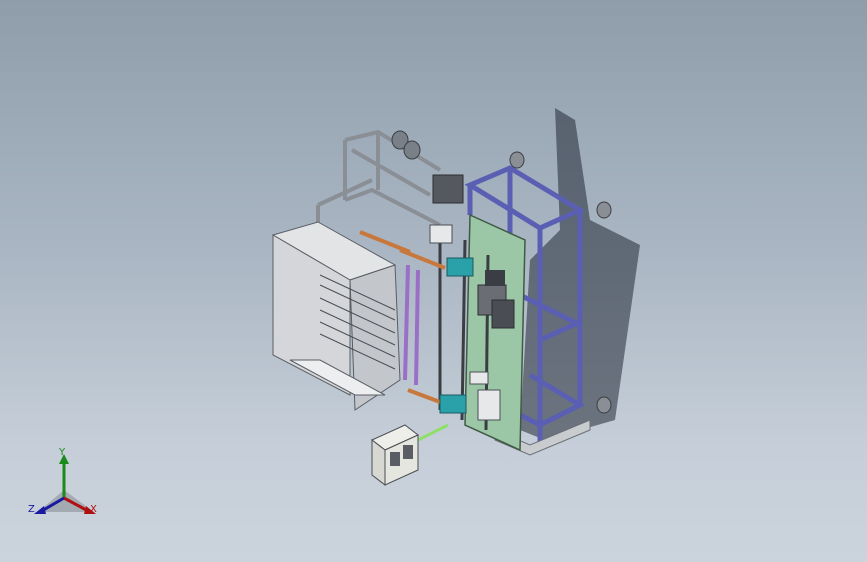 Image resolution: width=867 pixels, height=562 pixels. What do you see at coordinates (411, 325) in the screenshot?
I see `linear-guides` at bounding box center [411, 325].